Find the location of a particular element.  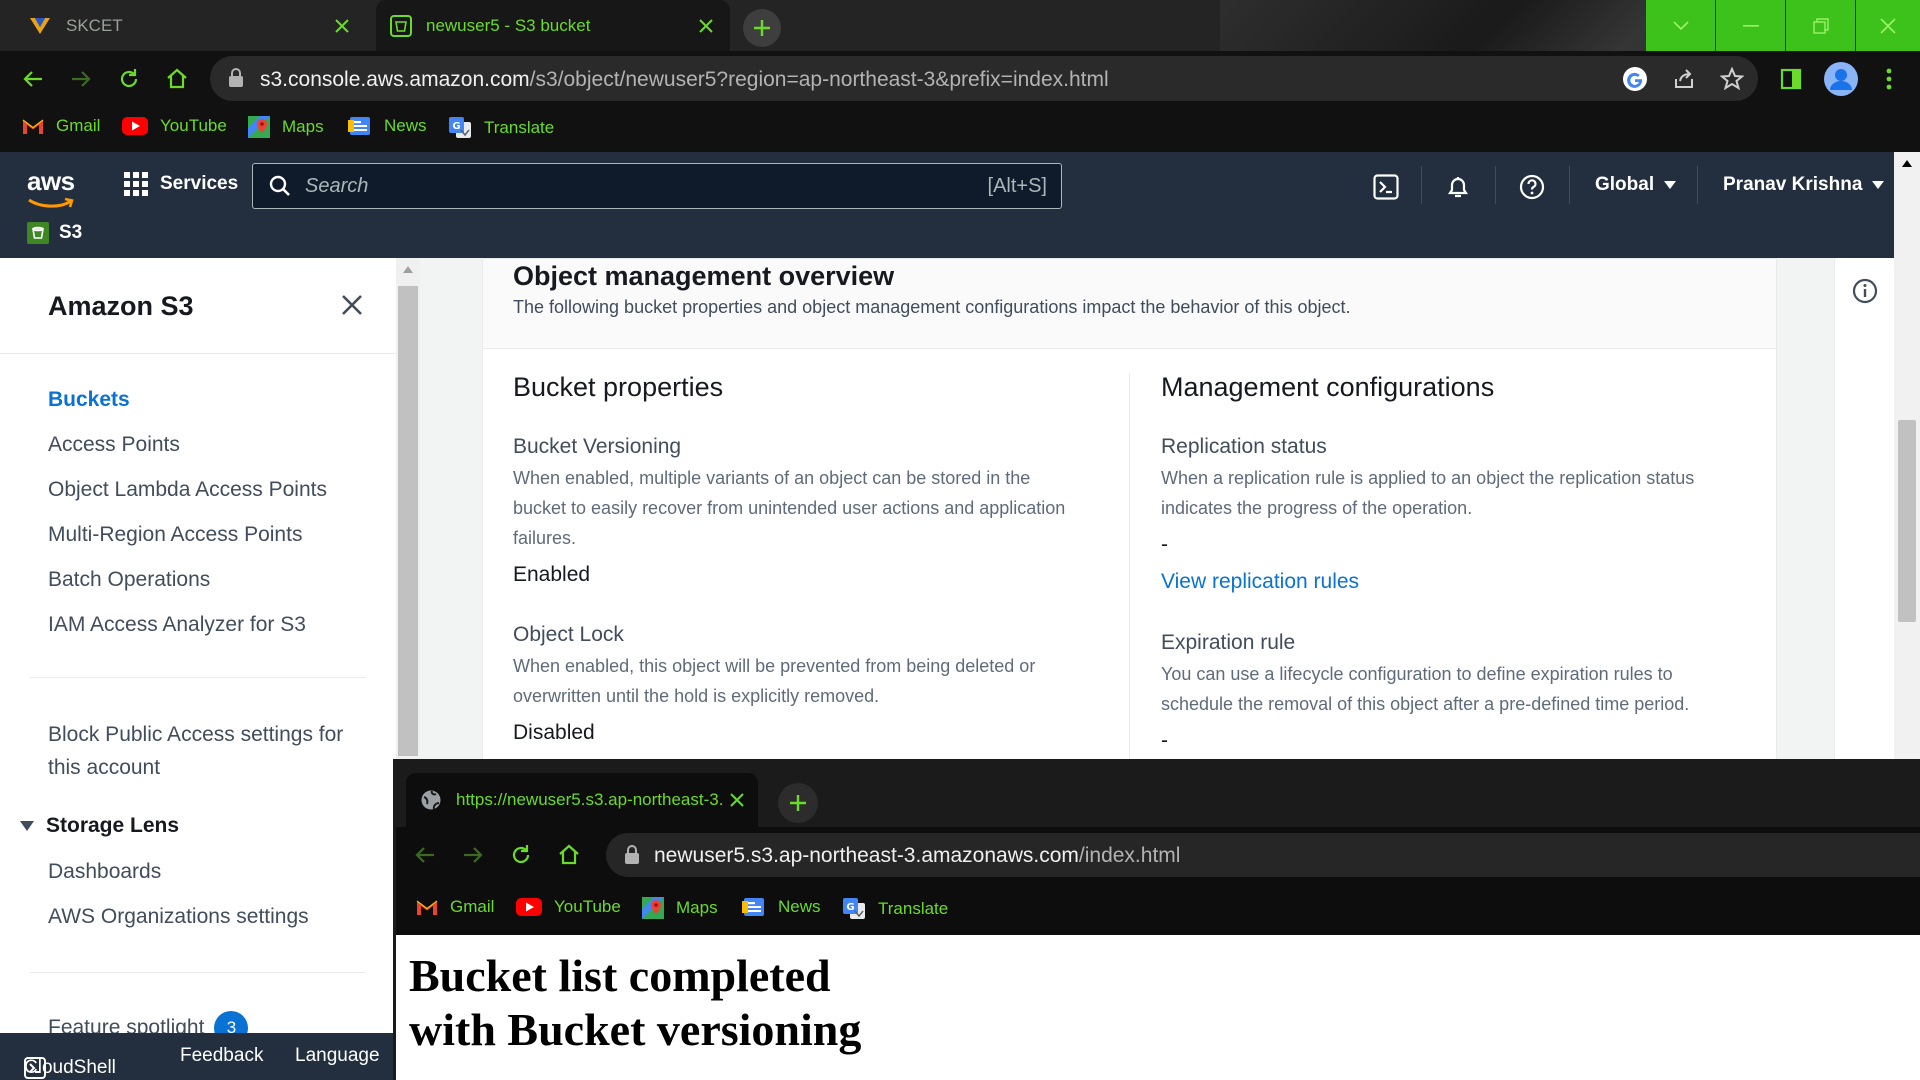

sidebar-item-batch-operations: Batch Operations is located at coordinates (129, 580).